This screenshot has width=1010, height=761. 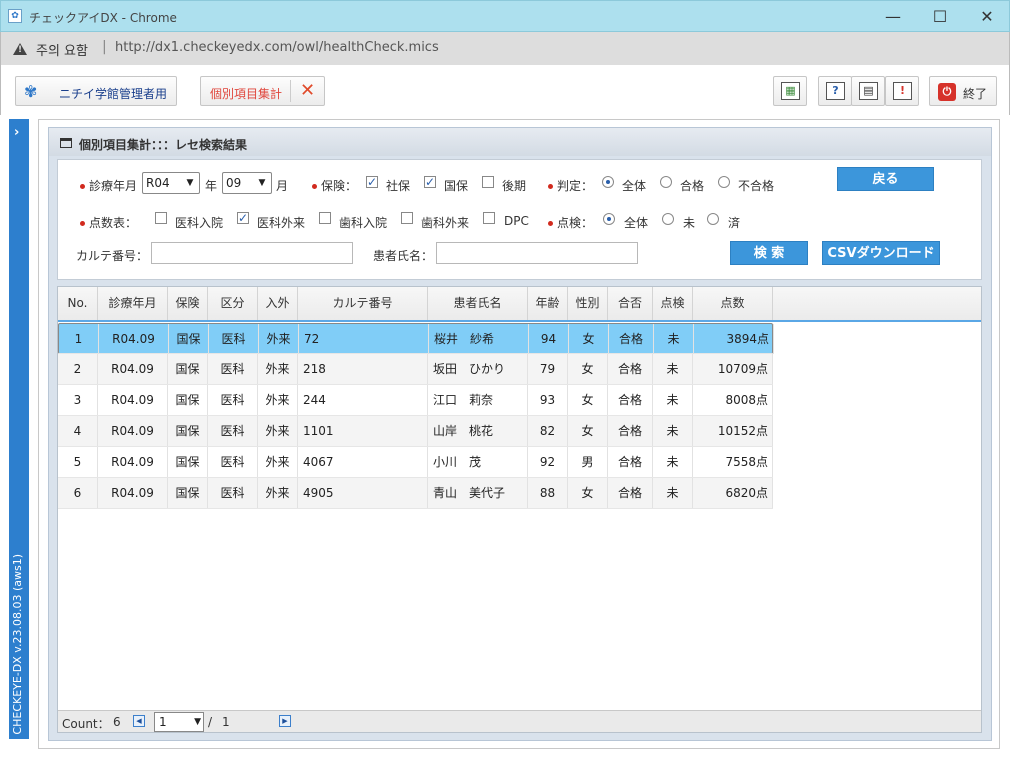 I want to click on app-icon: ✿, so click(x=15, y=16).